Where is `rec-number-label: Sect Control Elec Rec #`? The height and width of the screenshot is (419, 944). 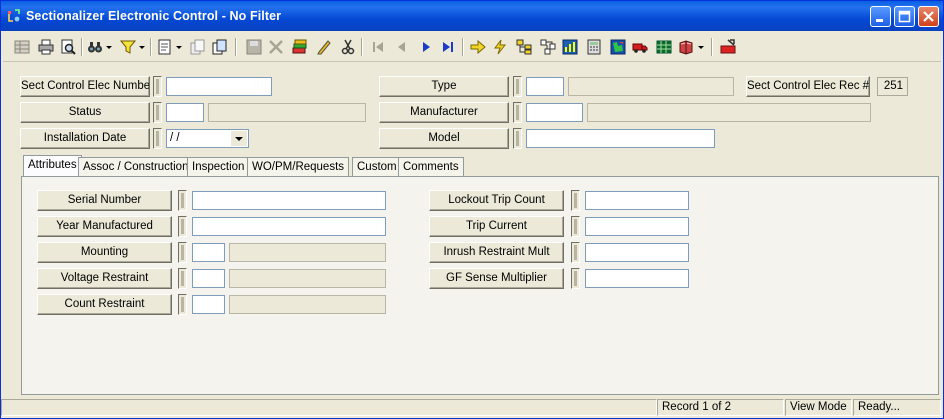
rec-number-label: Sect Control Elec Rec # is located at coordinates (808, 86).